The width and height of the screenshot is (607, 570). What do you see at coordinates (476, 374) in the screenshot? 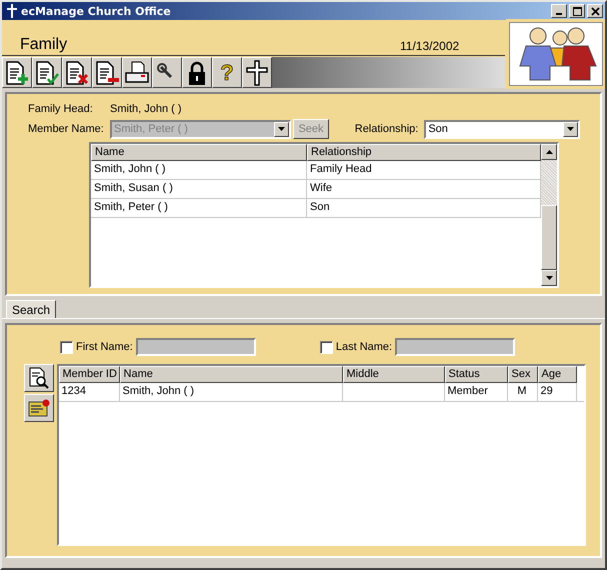
I see `column-header: Status` at bounding box center [476, 374].